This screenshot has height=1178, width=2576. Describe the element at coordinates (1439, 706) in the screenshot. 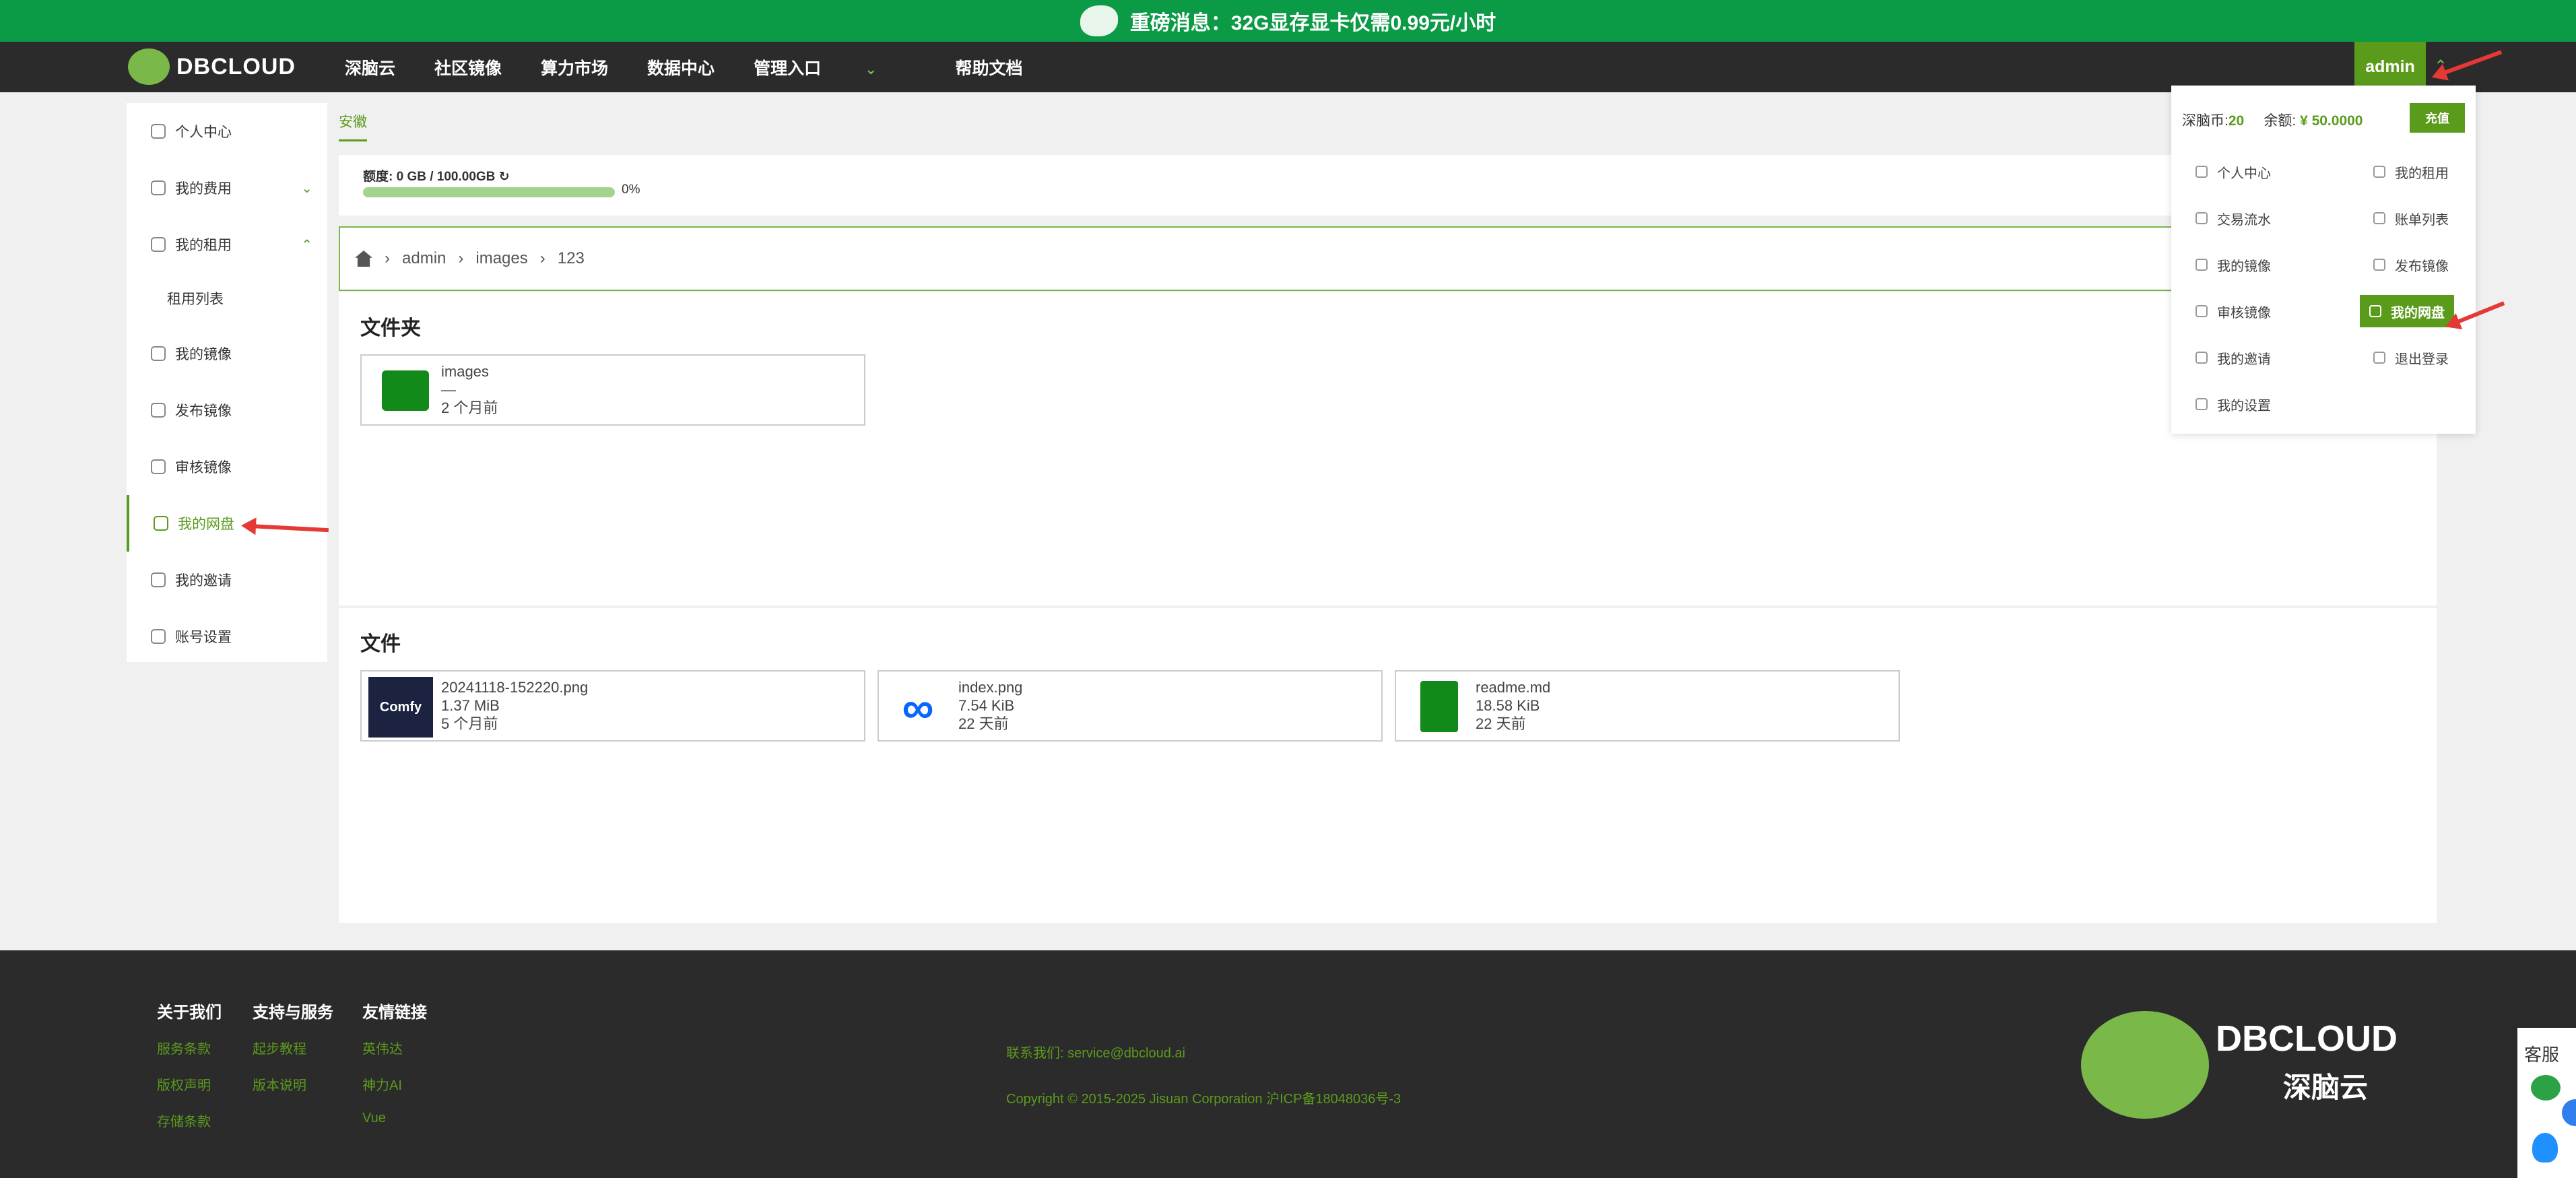

I see `document-icon` at that location.